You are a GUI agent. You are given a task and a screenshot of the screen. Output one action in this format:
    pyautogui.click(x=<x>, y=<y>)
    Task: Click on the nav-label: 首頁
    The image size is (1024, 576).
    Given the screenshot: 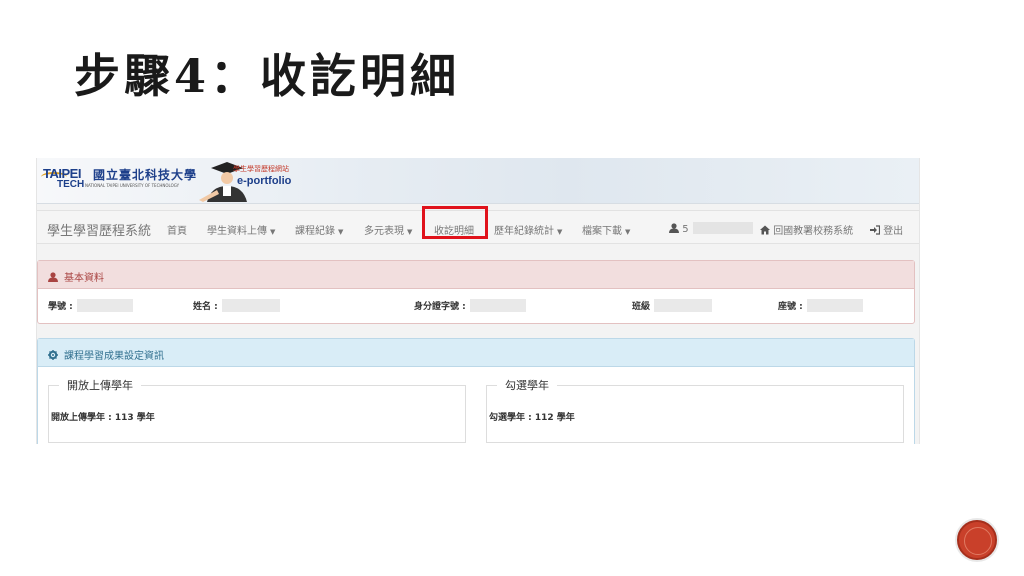 What is the action you would take?
    pyautogui.click(x=177, y=231)
    